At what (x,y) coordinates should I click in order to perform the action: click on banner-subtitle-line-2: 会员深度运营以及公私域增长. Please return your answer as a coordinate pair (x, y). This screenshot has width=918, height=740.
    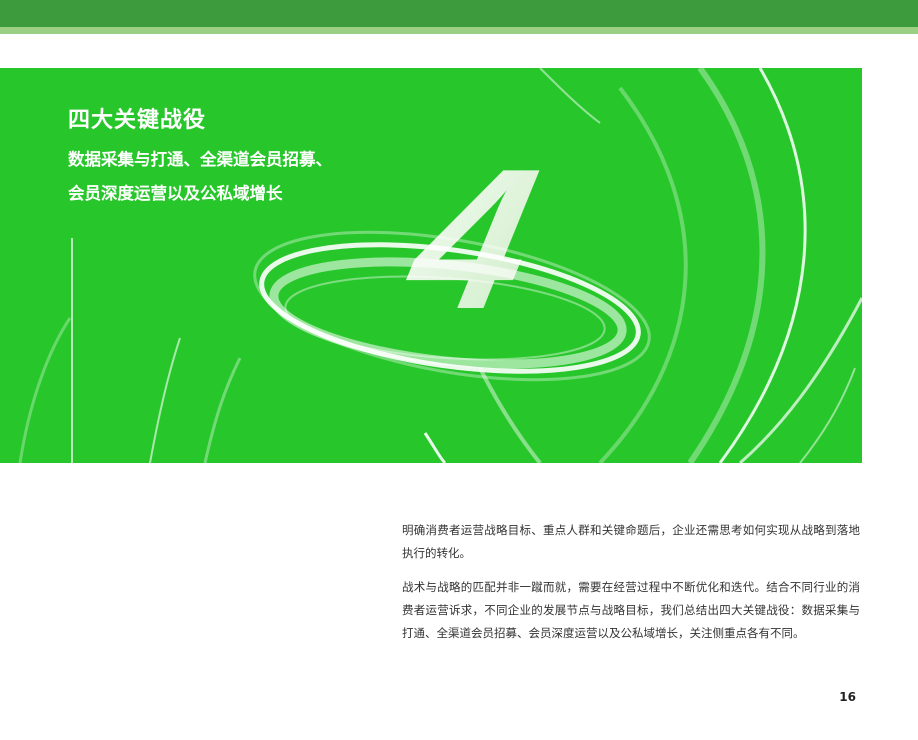
    Looking at the image, I should click on (175, 193).